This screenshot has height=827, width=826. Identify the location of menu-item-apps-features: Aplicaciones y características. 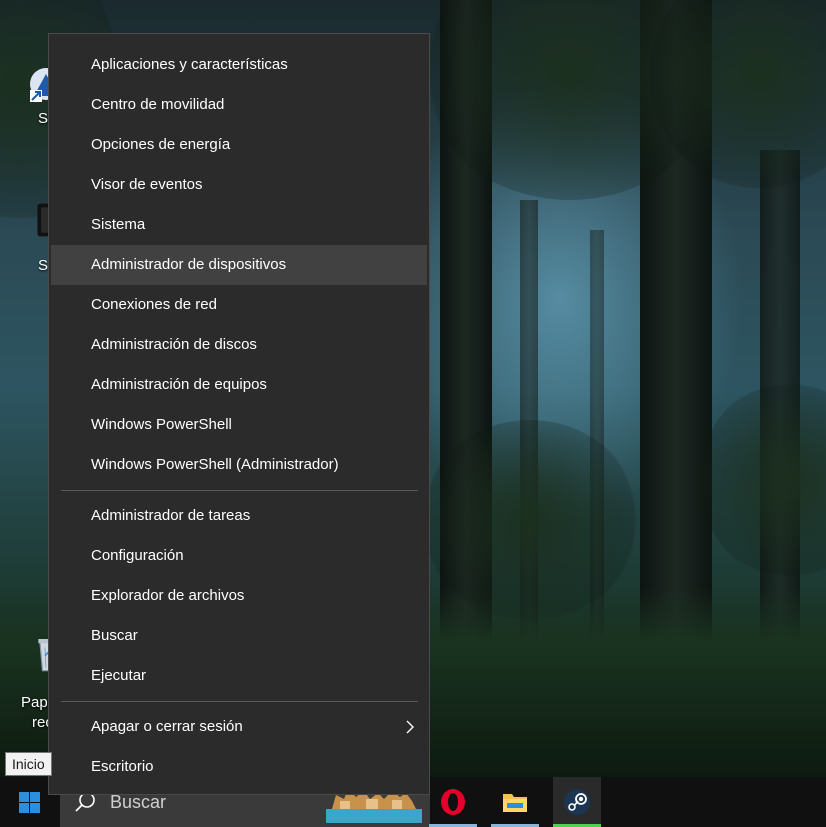
(239, 65).